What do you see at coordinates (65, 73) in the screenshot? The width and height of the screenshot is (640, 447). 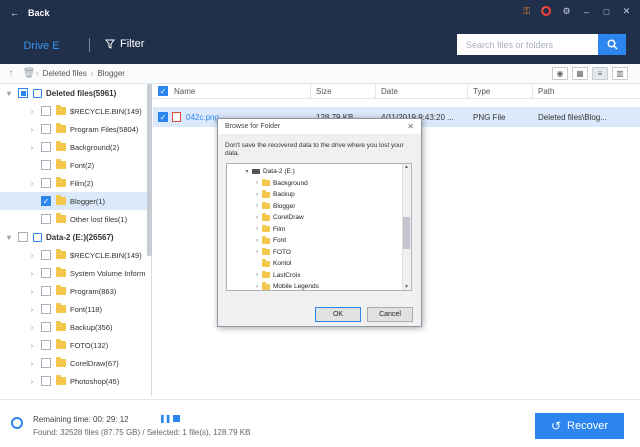 I see `breadcrumb-item: Deleted files` at bounding box center [65, 73].